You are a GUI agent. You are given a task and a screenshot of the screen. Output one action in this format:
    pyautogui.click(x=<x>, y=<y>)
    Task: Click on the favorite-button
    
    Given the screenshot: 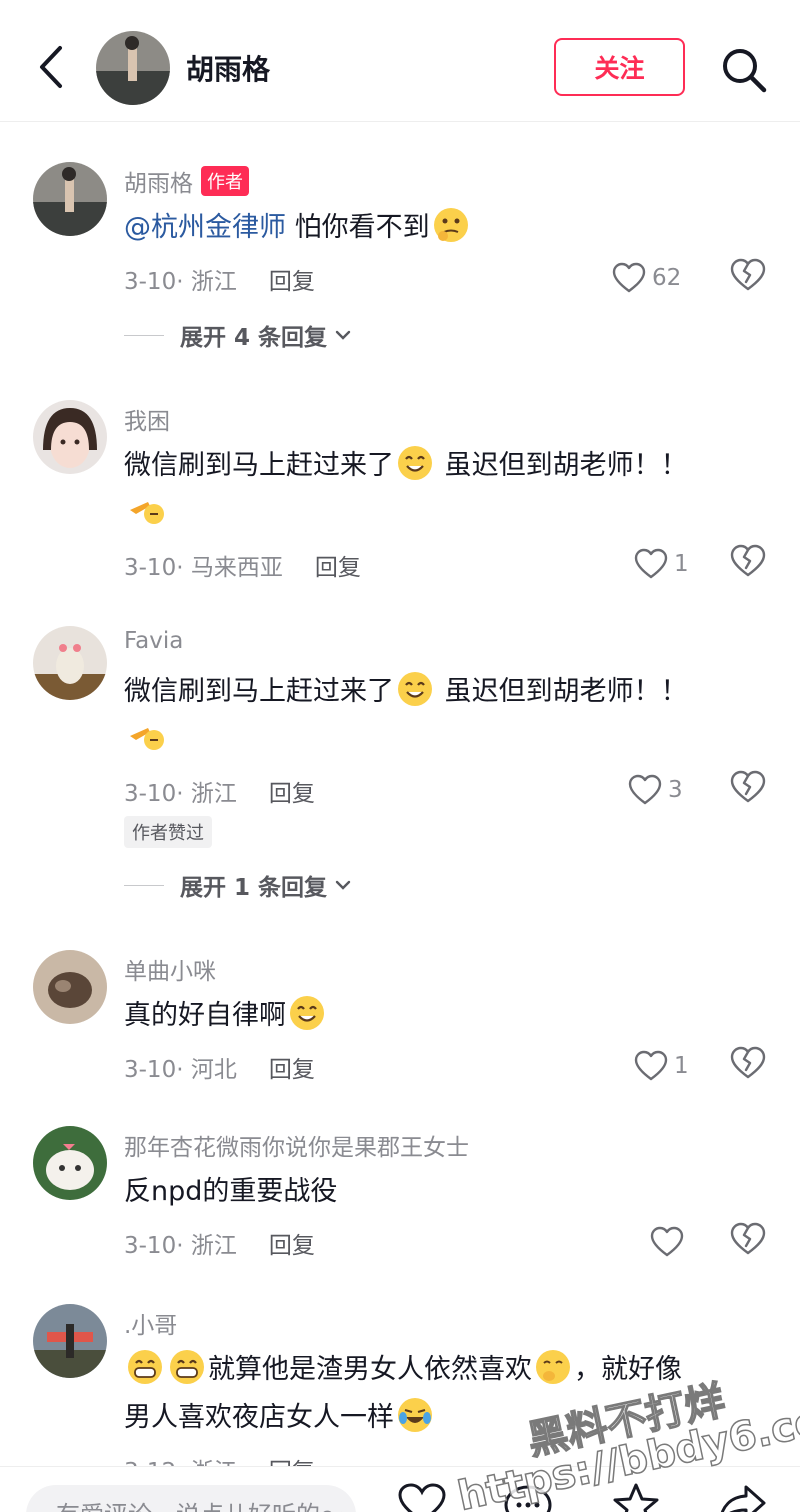 What is the action you would take?
    pyautogui.click(x=636, y=1497)
    